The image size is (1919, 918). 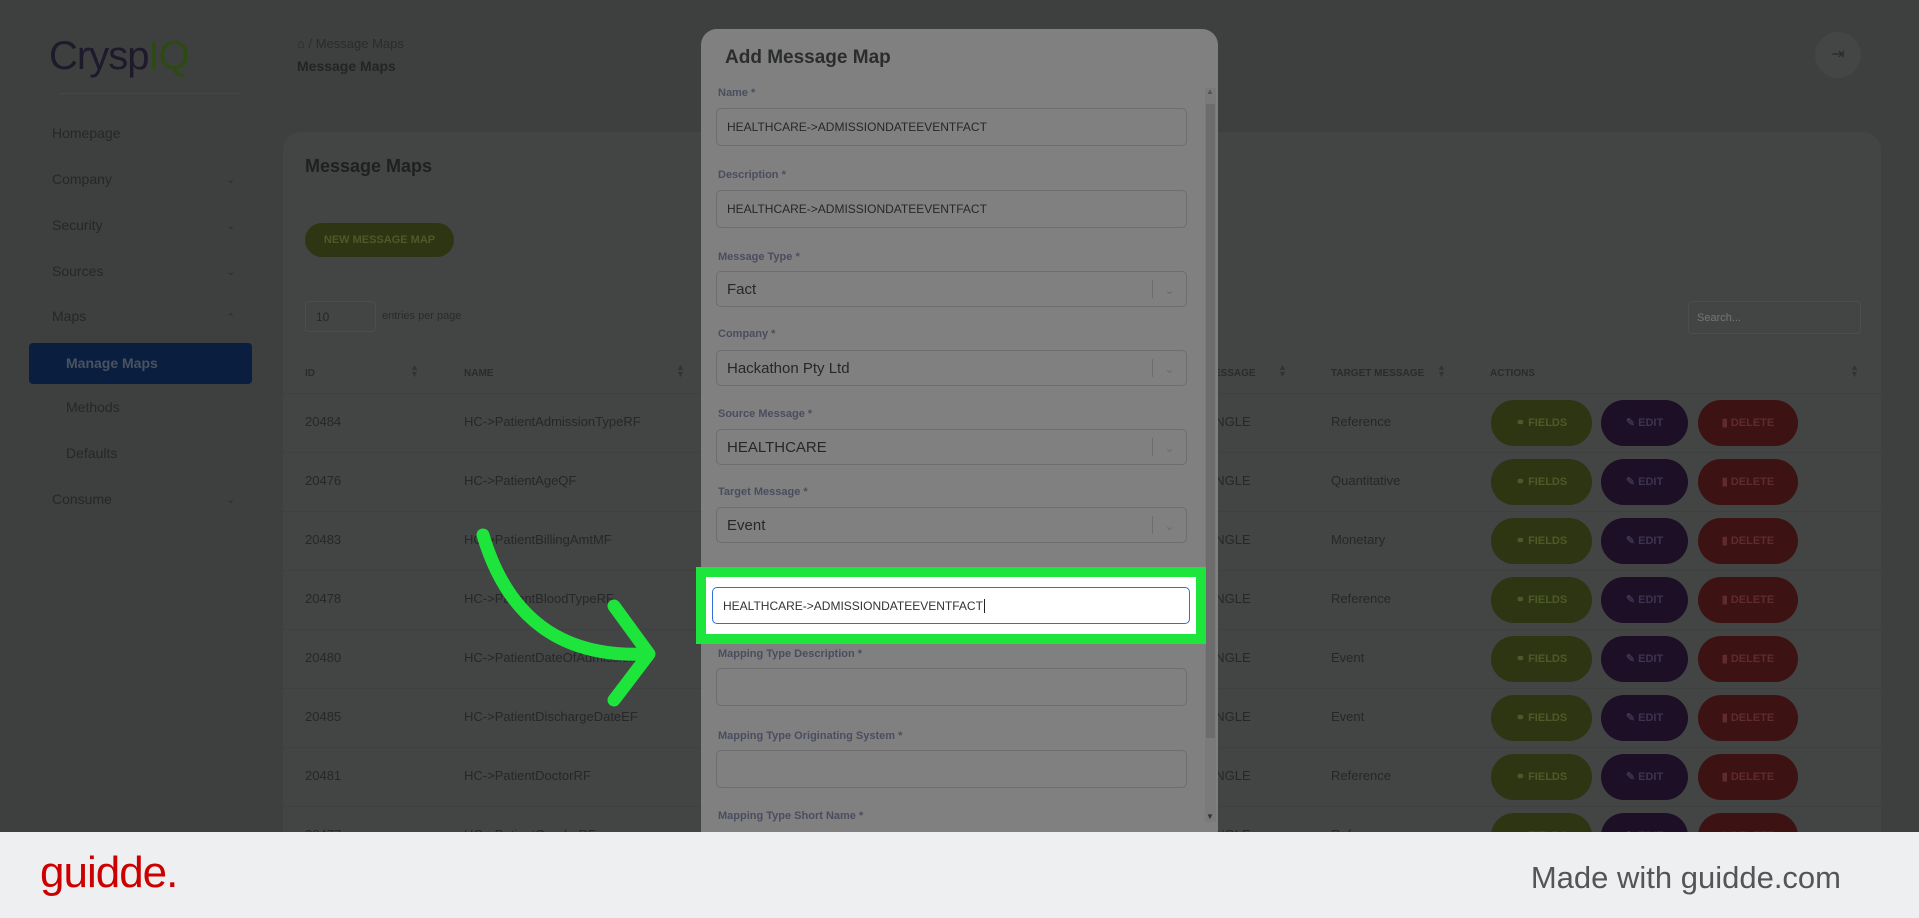 I want to click on made-with-text: Made with guidde.com, so click(x=1685, y=877).